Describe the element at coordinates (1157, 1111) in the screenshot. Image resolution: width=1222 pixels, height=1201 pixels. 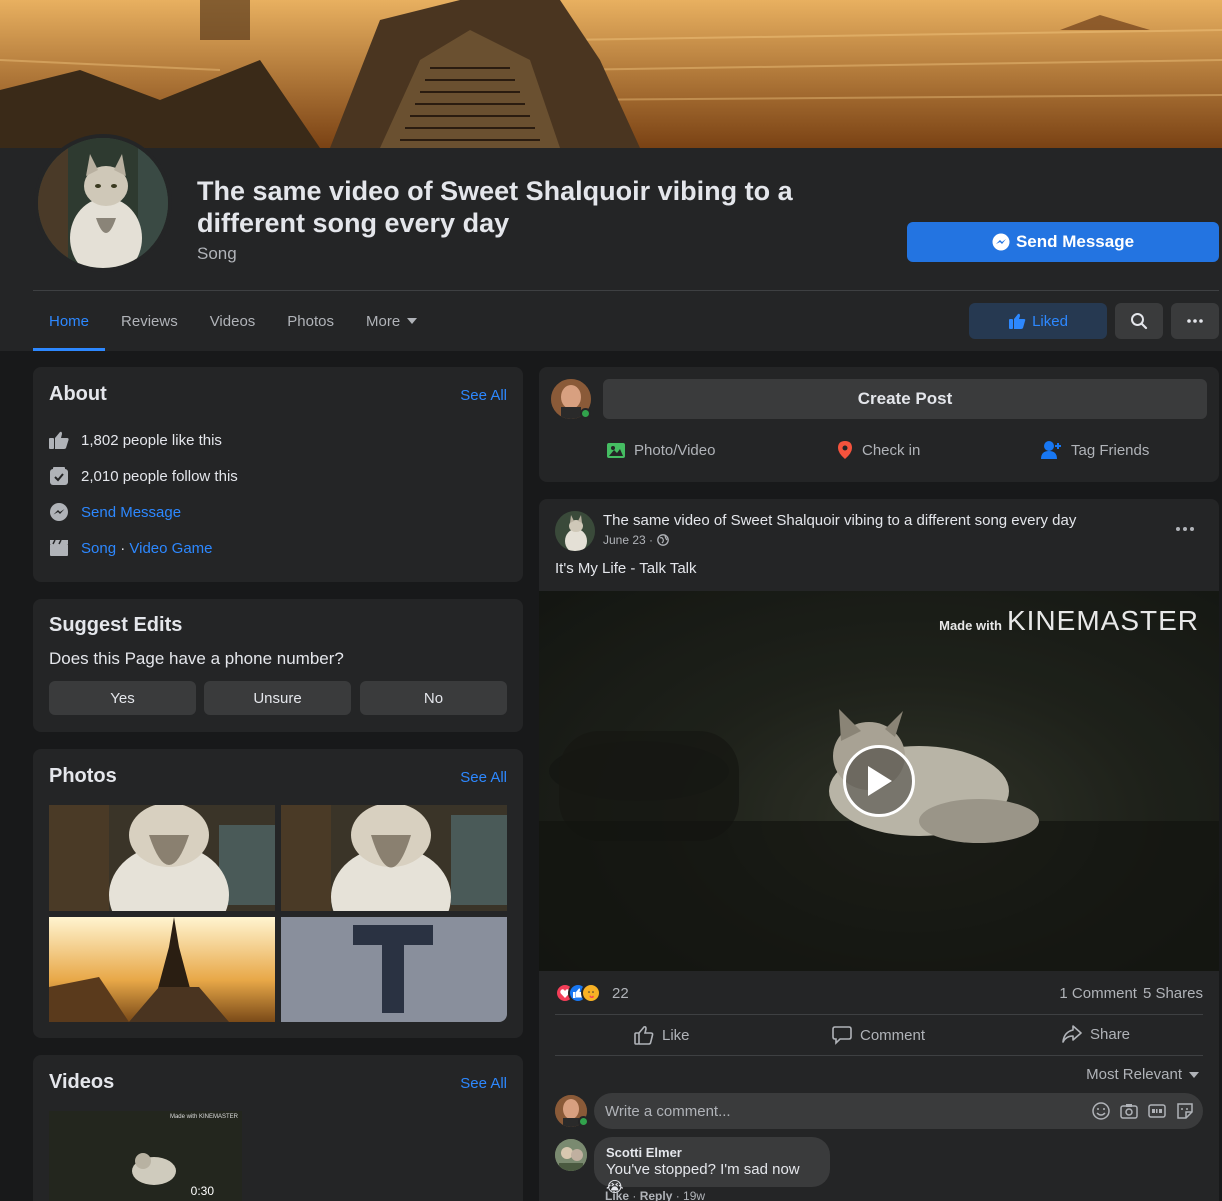
I see `gif-icon` at that location.